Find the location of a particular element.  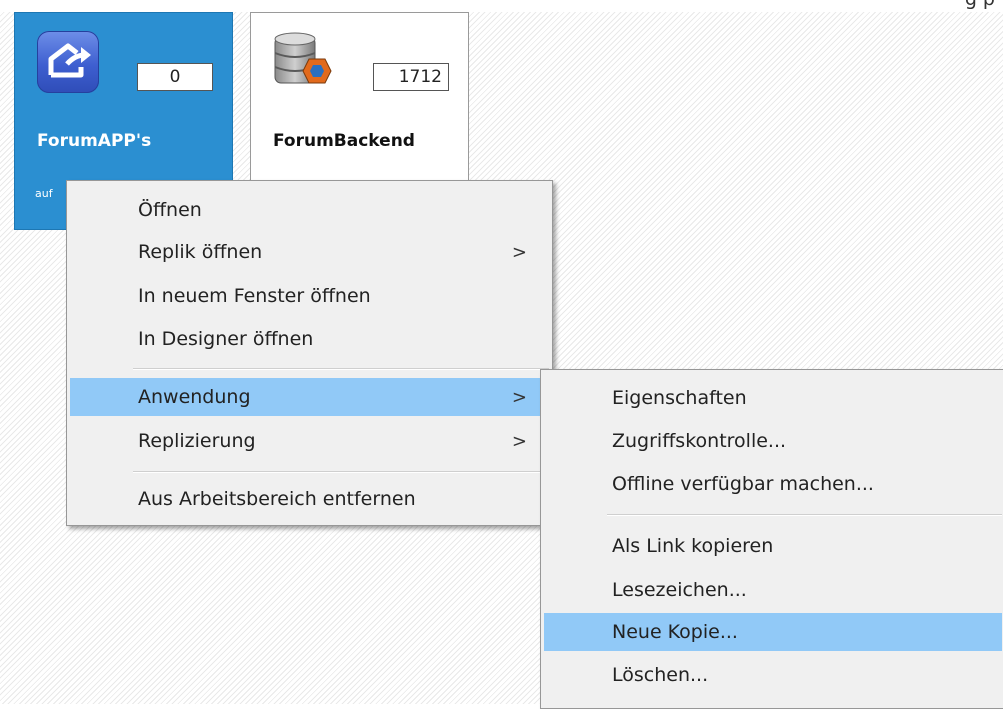

menu-item-label: In neuem Fenster öffnen is located at coordinates (254, 296).